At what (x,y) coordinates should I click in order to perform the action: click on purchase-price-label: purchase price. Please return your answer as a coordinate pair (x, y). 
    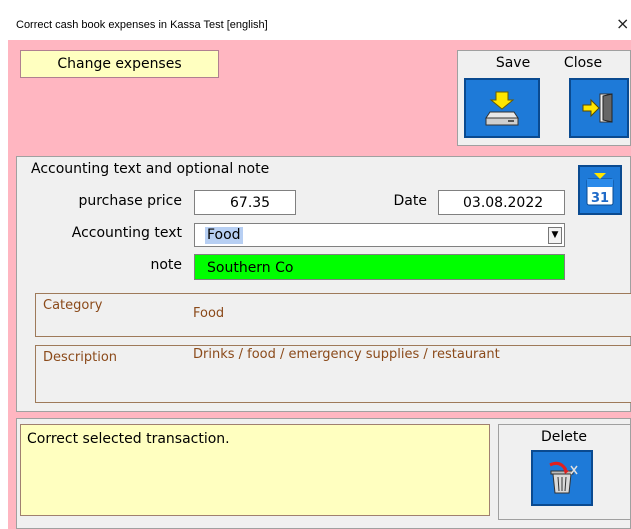
    Looking at the image, I should click on (130, 201).